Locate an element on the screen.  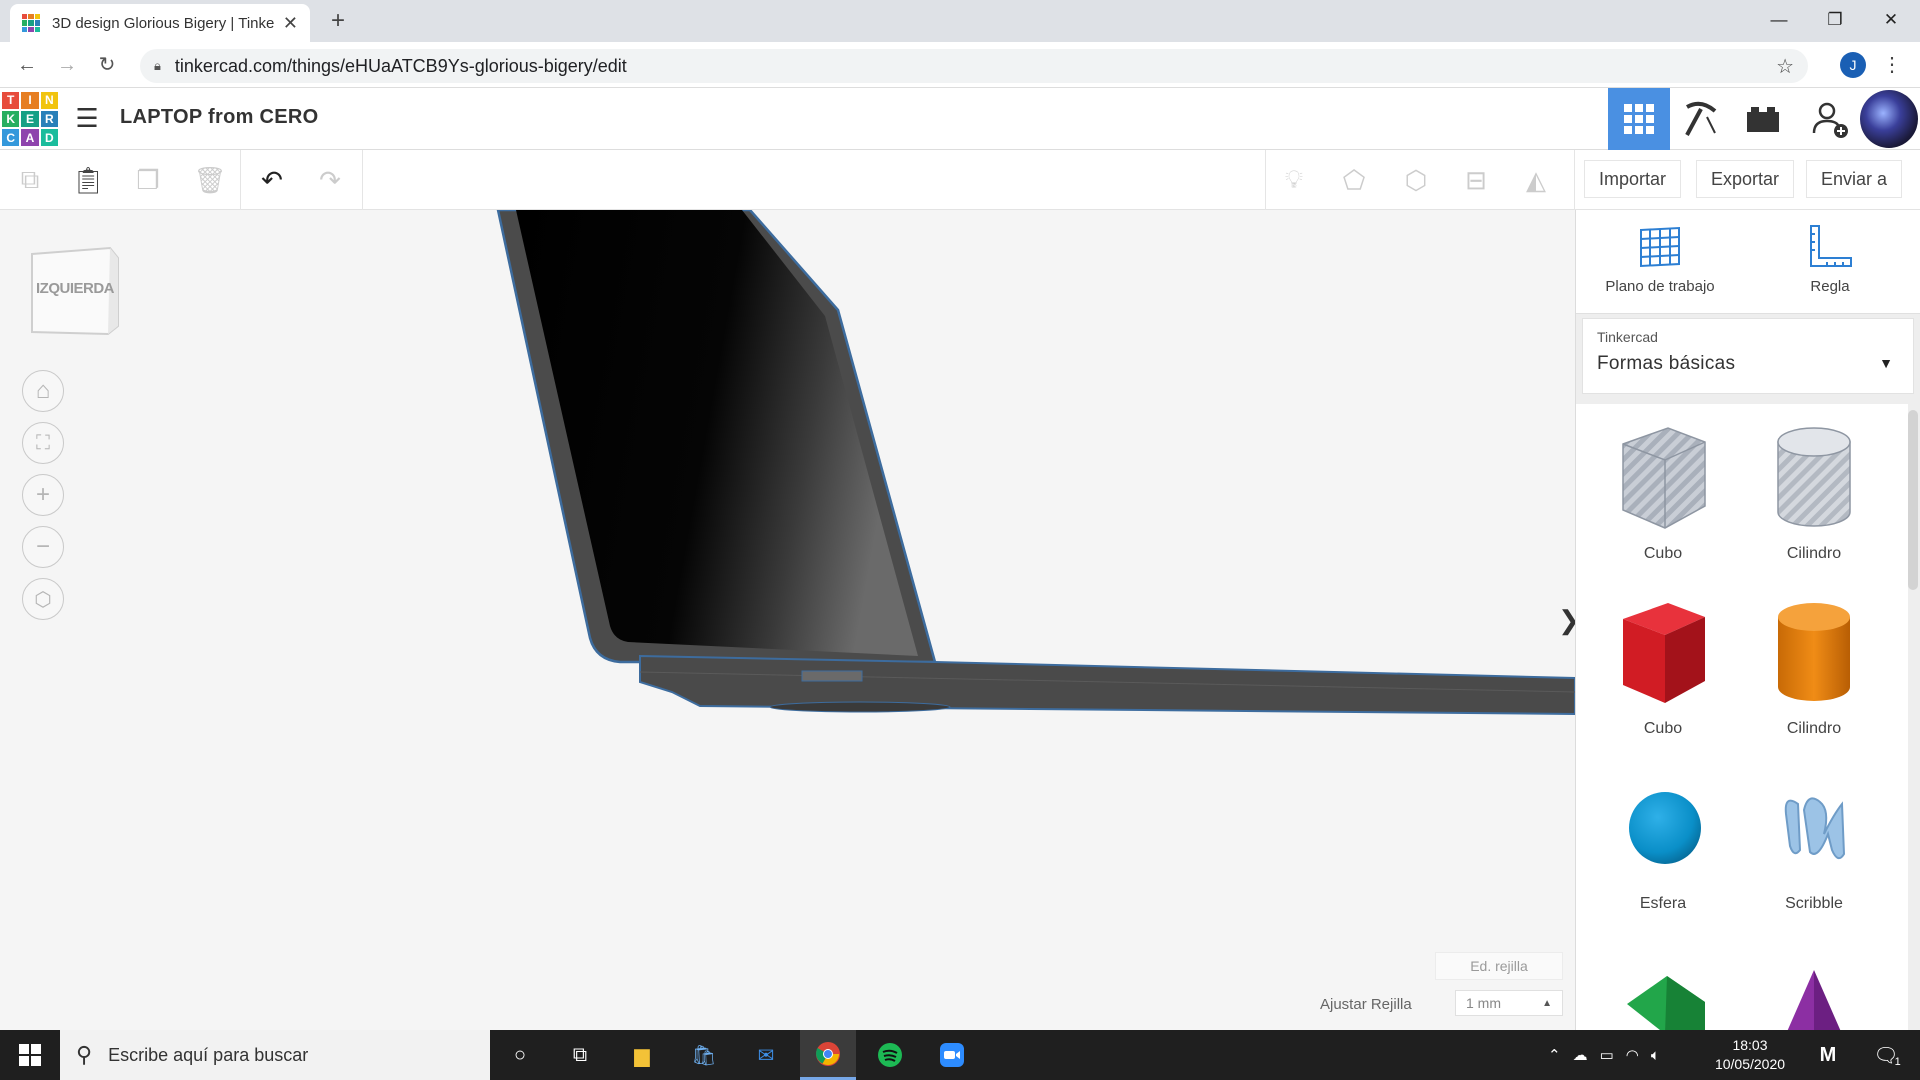
start-button is located at coordinates (30, 1055).